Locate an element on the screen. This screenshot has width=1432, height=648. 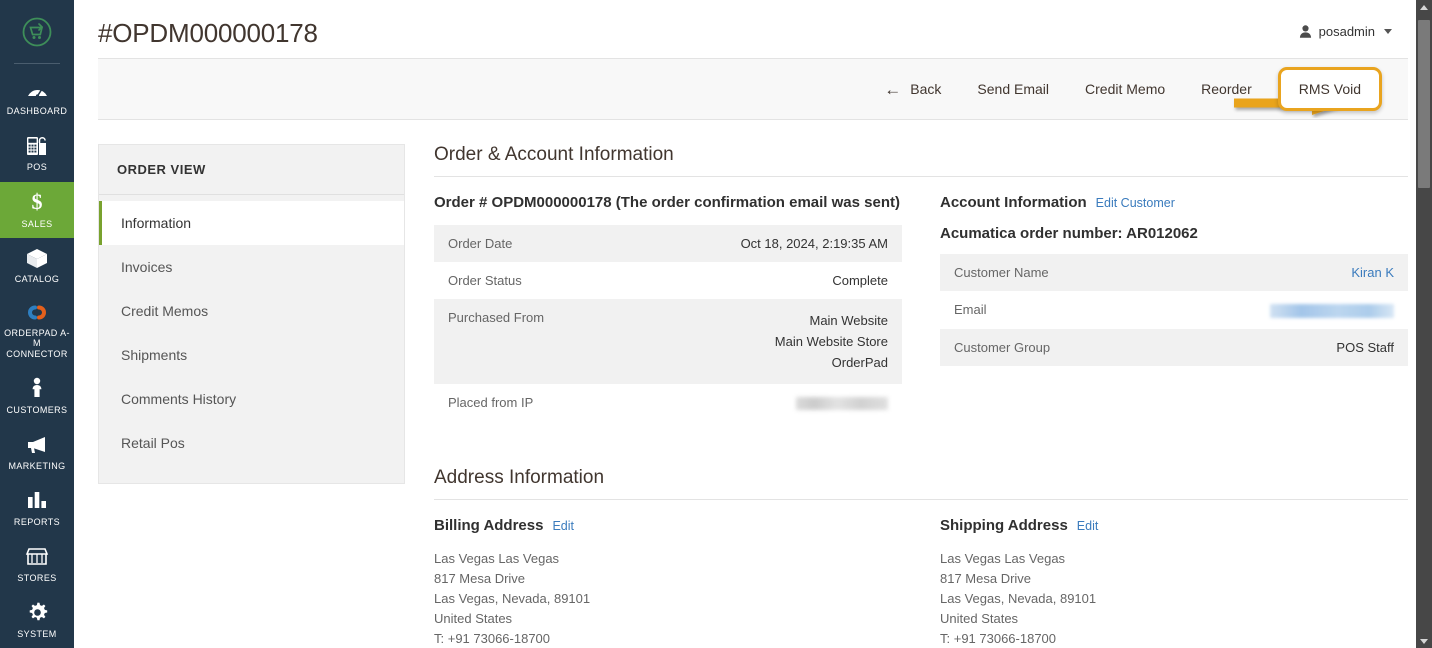
purchased-from-value: Main Website Main Website Store OrderPad is located at coordinates (789, 342).